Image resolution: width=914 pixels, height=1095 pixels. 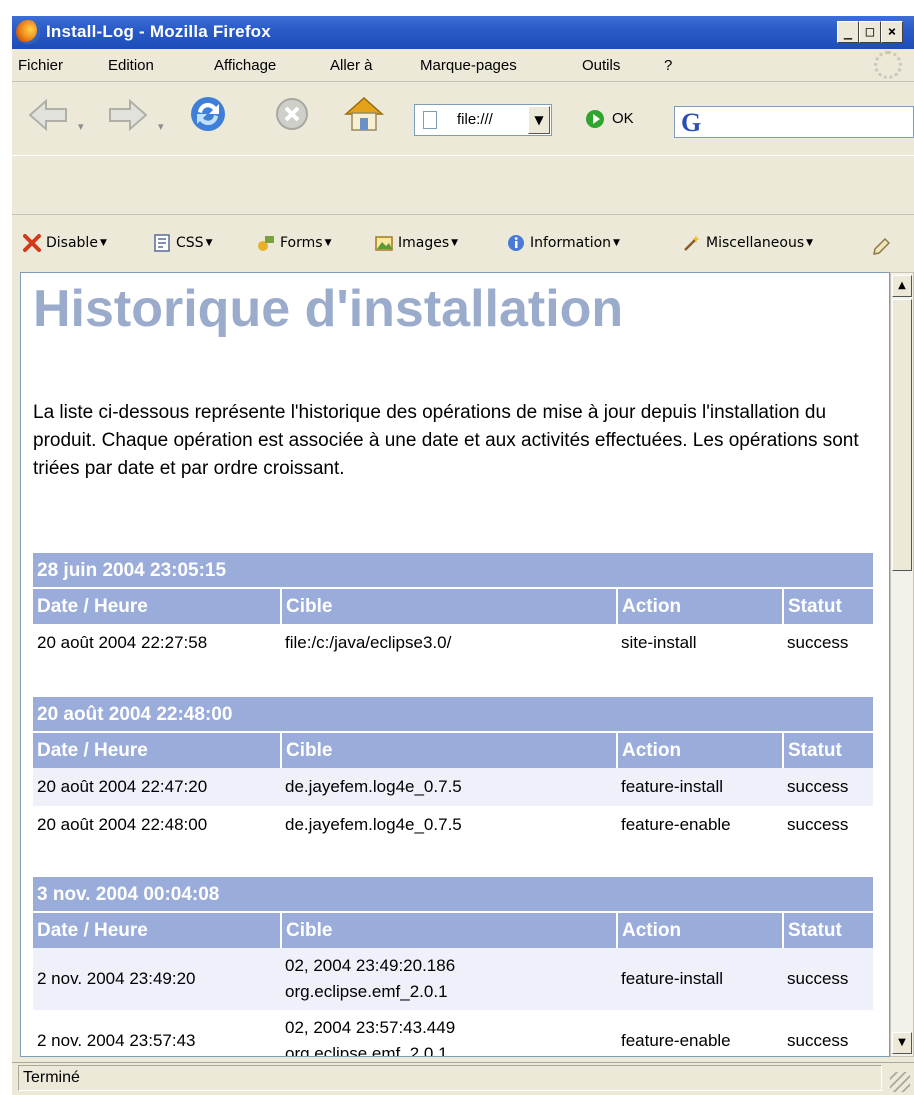 I want to click on url-dropdown-button: ▼, so click(x=539, y=120).